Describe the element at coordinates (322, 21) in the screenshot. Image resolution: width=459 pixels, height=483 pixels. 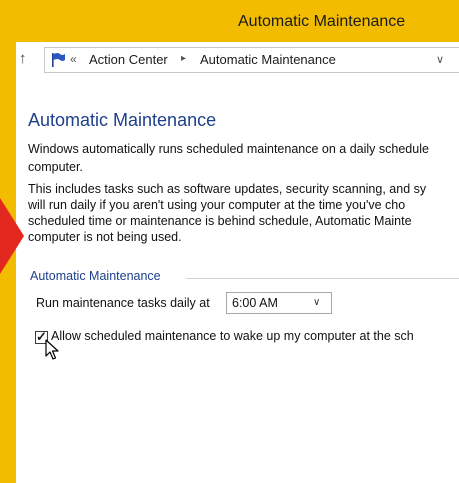
I see `window-title: Automatic Maintenance` at that location.